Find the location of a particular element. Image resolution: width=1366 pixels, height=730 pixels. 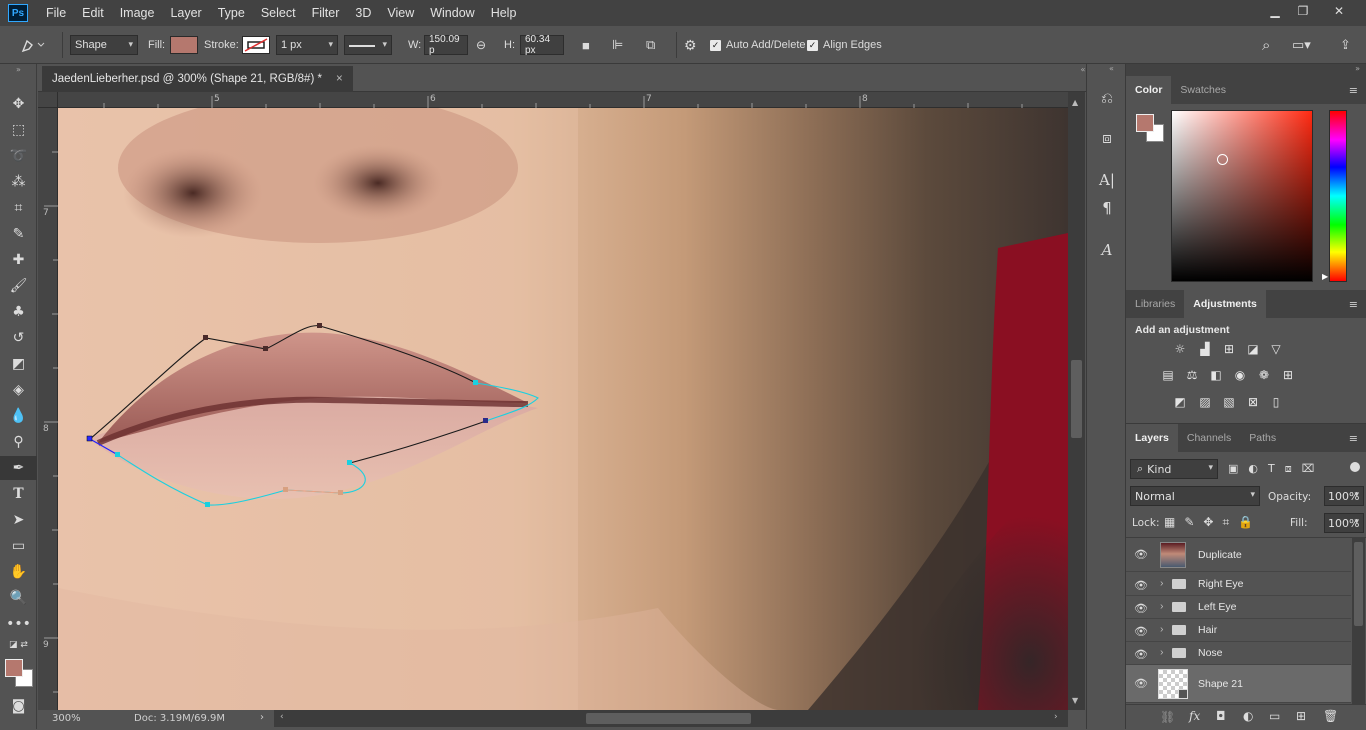

eraser-tool-icon: ◩ is located at coordinates (18, 364).